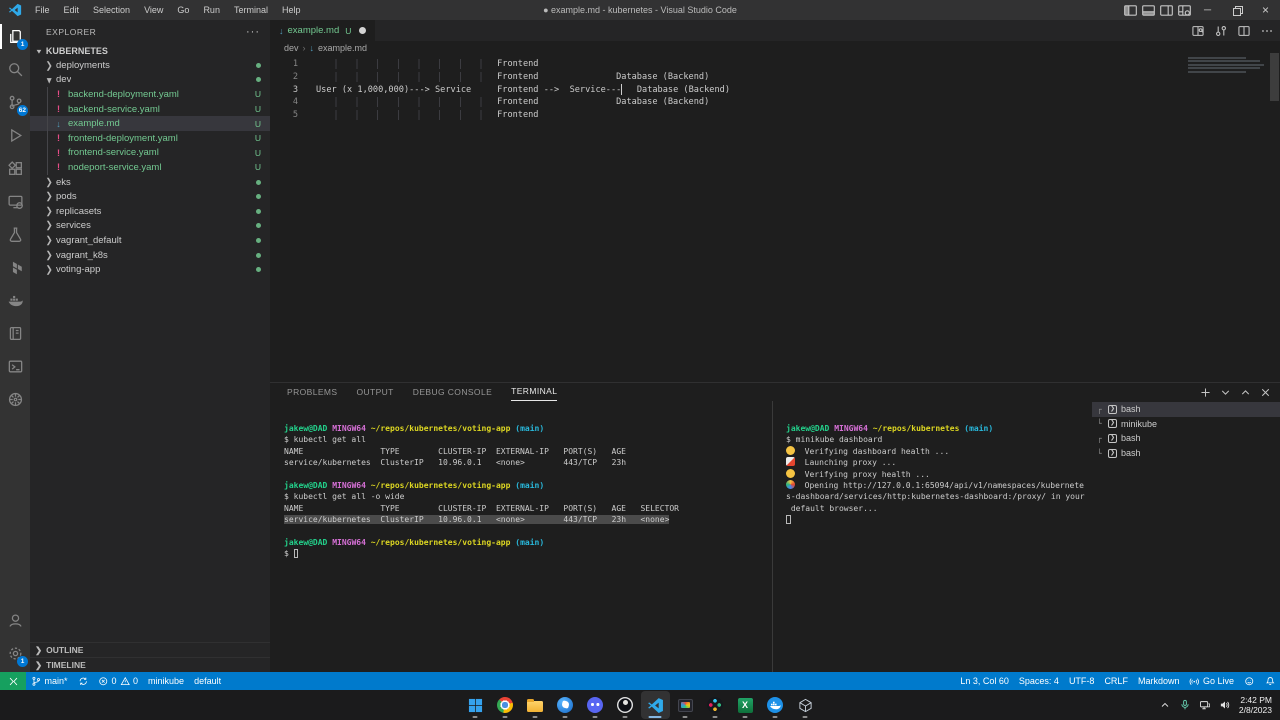 Image resolution: width=1280 pixels, height=720 pixels. Describe the element at coordinates (211, 10) in the screenshot. I see `menu-run: Run` at that location.